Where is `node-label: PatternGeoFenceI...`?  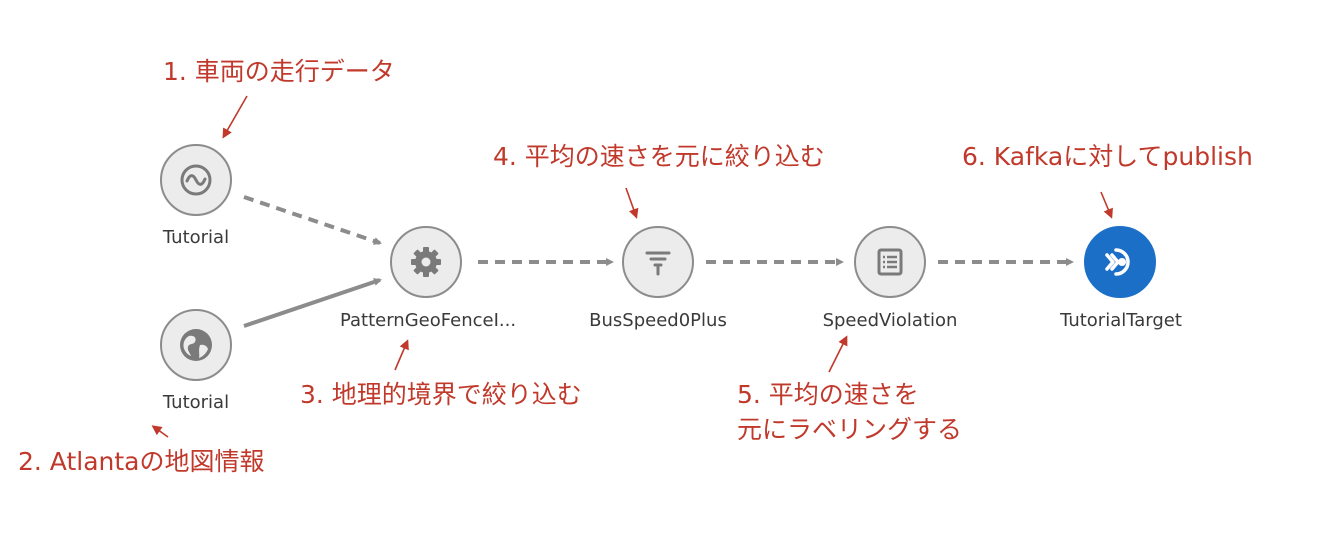 node-label: PatternGeoFenceI... is located at coordinates (428, 320).